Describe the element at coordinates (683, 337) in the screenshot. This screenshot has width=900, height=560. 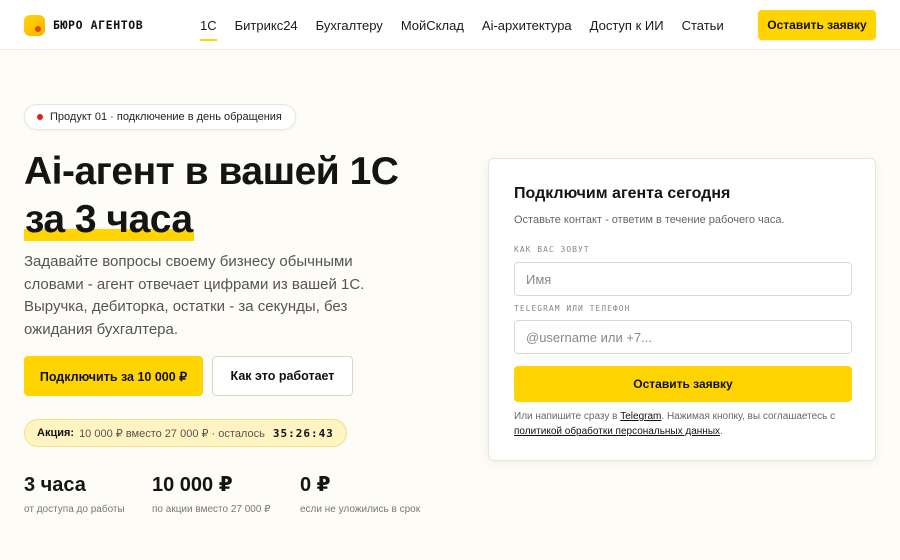
I see `contact-input` at that location.